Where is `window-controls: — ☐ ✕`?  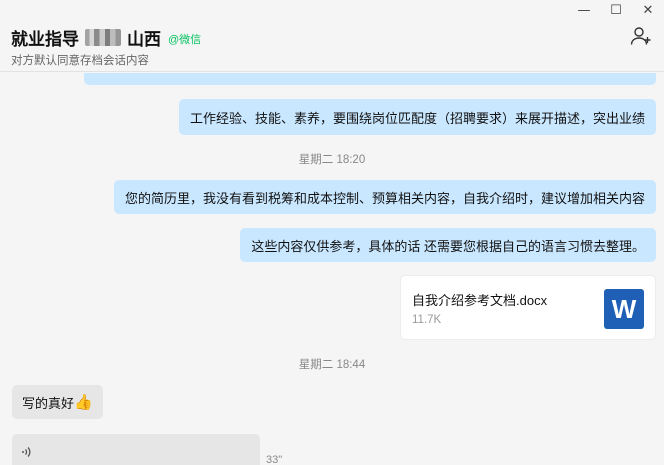
window-controls: — ☐ ✕ is located at coordinates (616, 10).